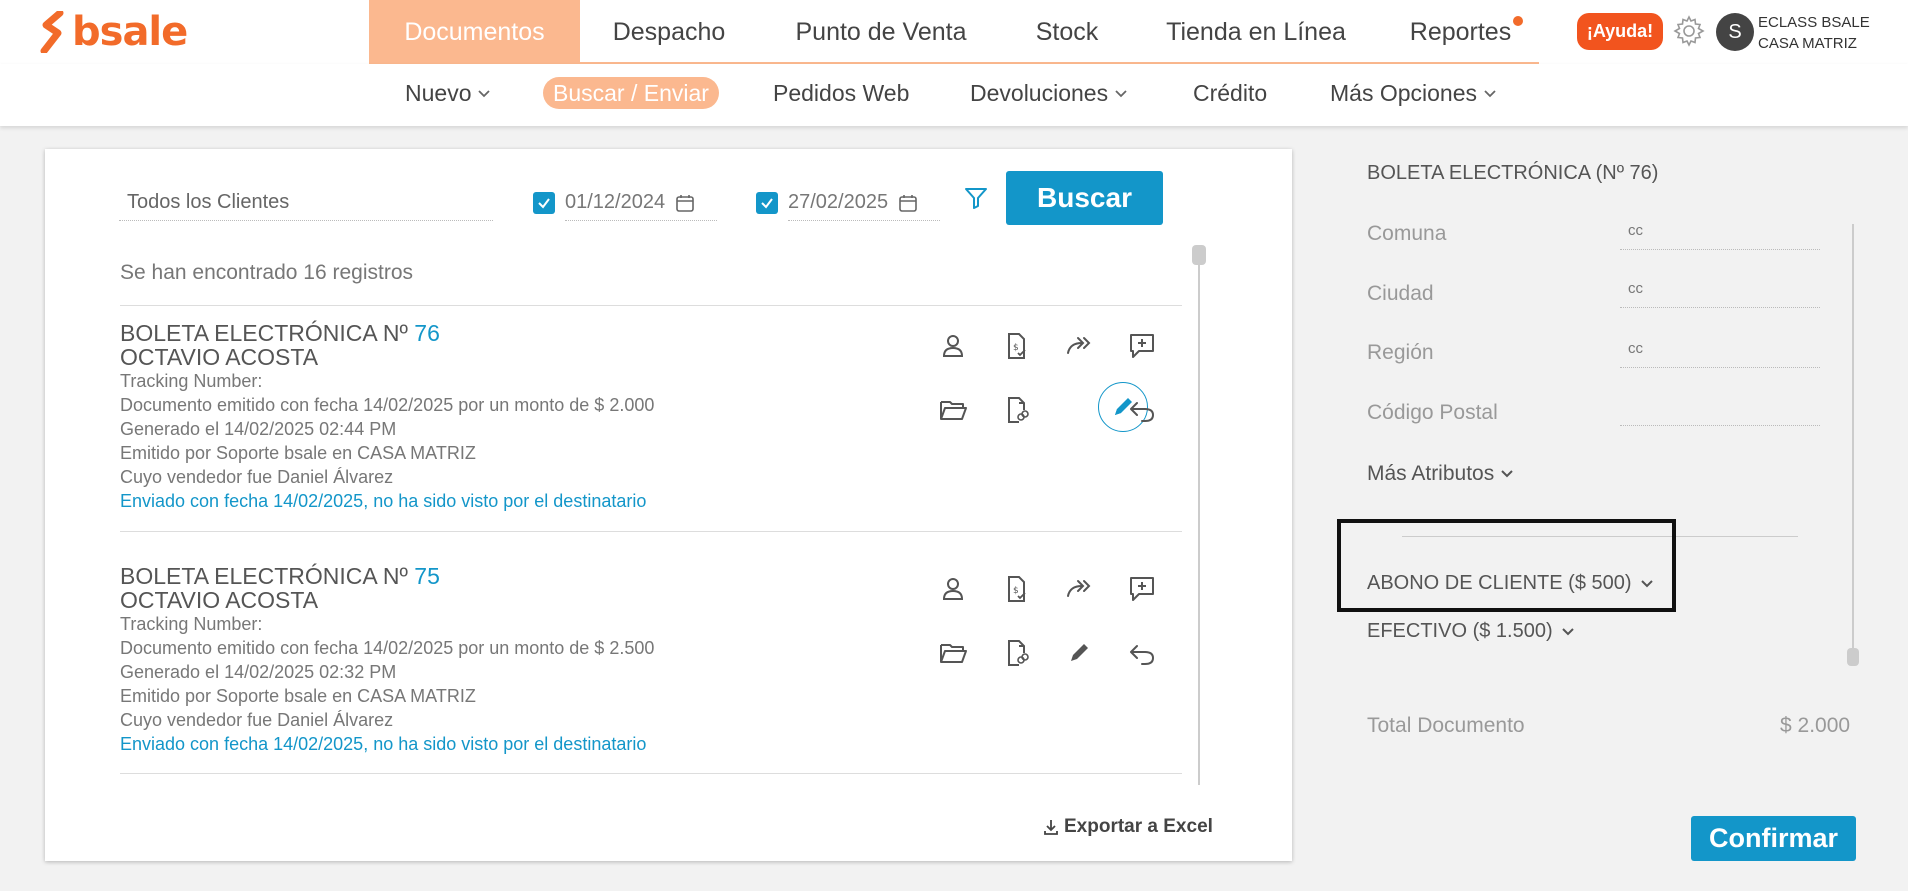 The height and width of the screenshot is (891, 1908). What do you see at coordinates (1807, 43) in the screenshot?
I see `branch-name: CASA MATRIZ` at bounding box center [1807, 43].